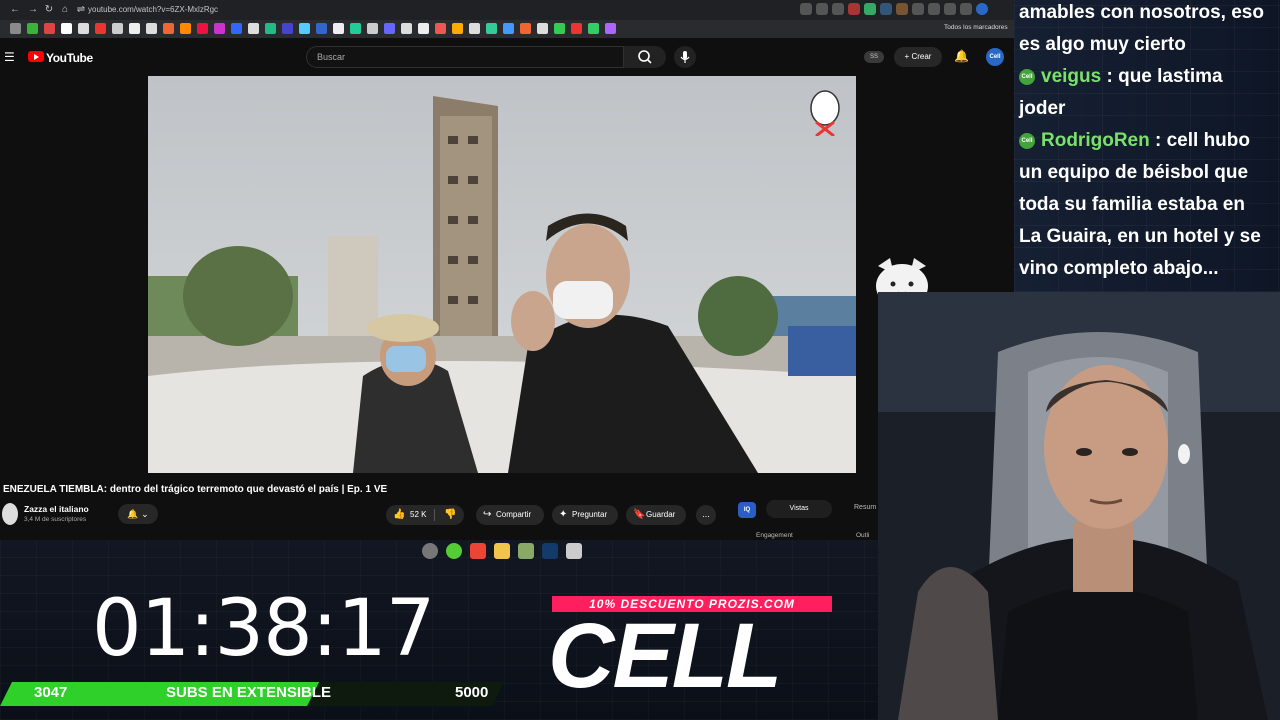  What do you see at coordinates (1071, 76) in the screenshot?
I see `chat-username: veigus` at bounding box center [1071, 76].